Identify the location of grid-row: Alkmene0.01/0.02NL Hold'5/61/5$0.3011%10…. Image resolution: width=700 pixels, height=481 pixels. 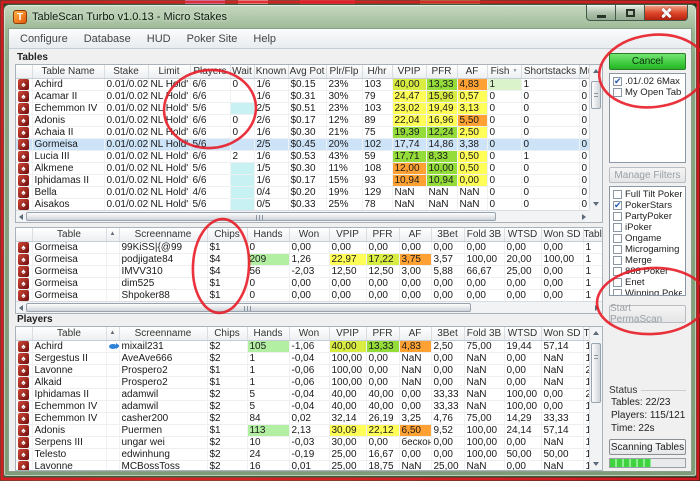
(308, 168).